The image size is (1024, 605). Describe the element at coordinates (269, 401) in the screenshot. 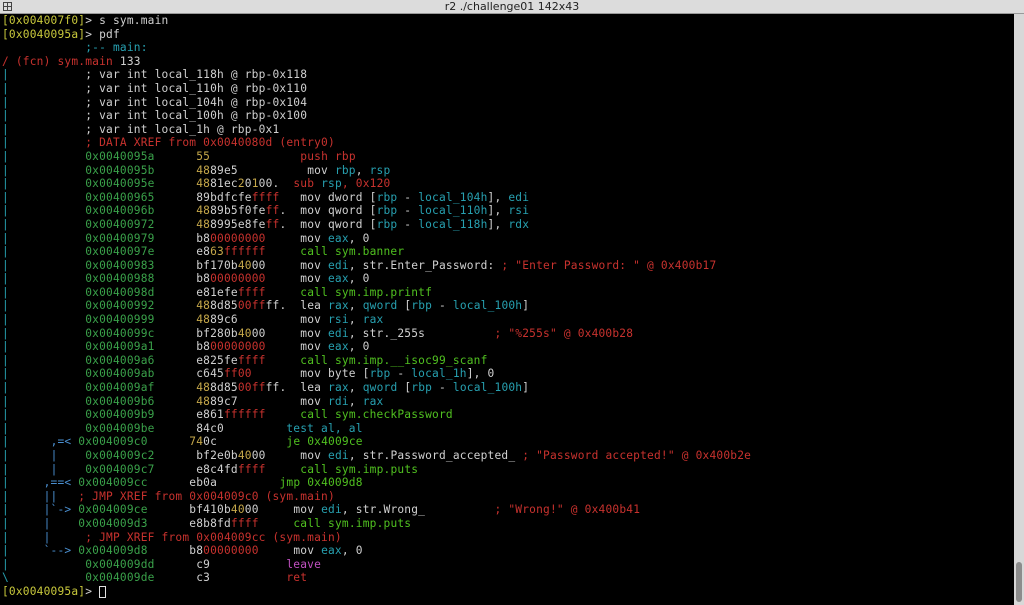

I see `terminal-text: 89c7 mov` at that location.